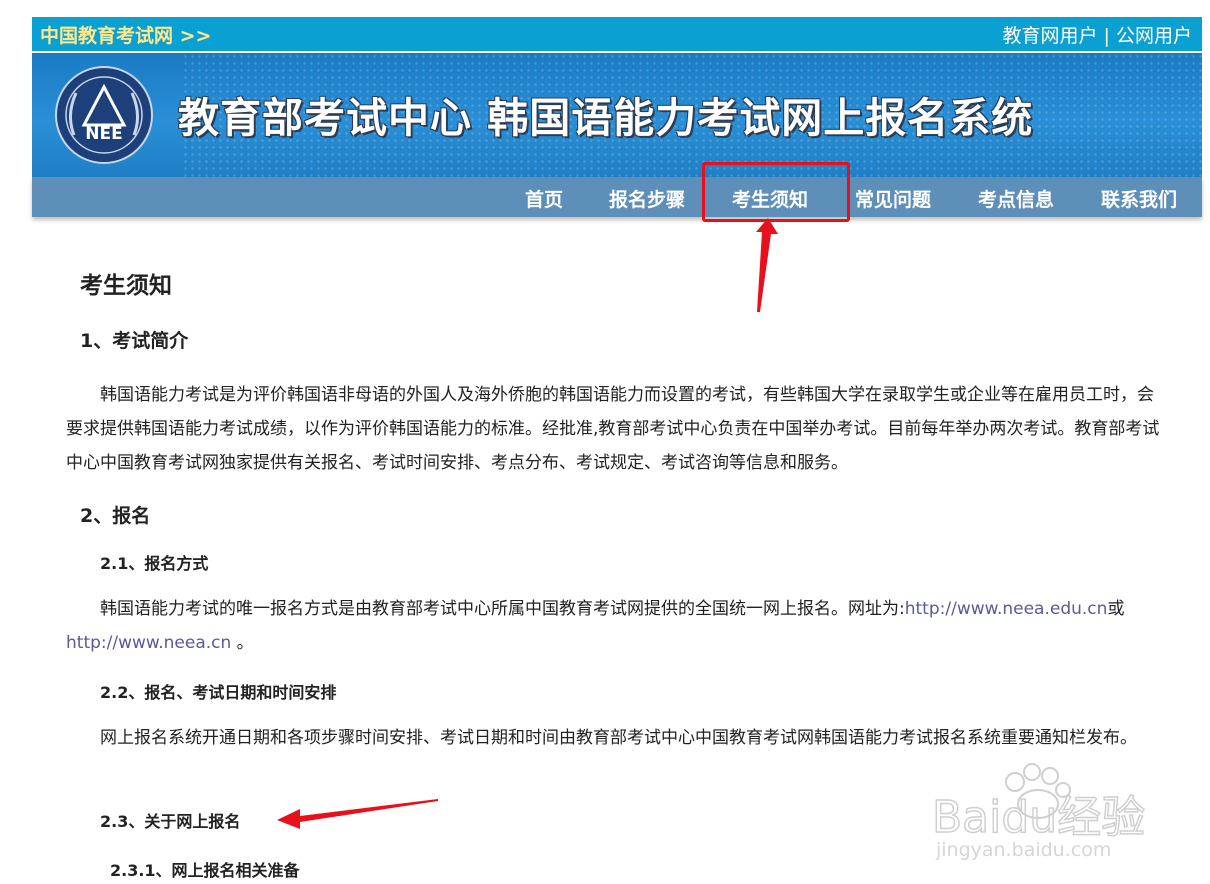  I want to click on watermark-brand: Baidu经验, so click(1038, 817).